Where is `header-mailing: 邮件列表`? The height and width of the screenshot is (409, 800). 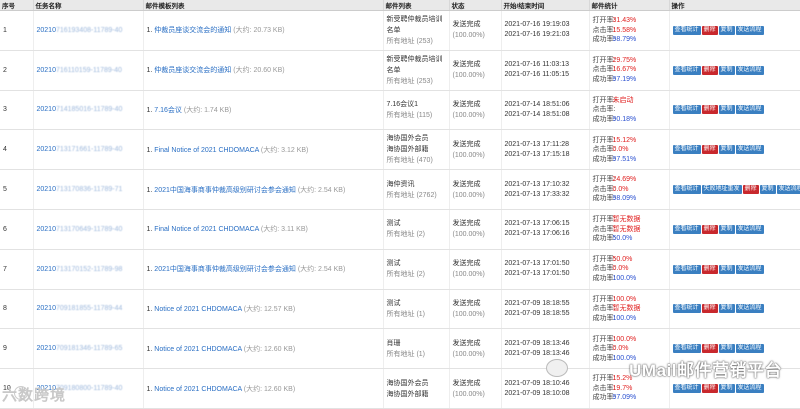 header-mailing: 邮件列表 is located at coordinates (416, 5).